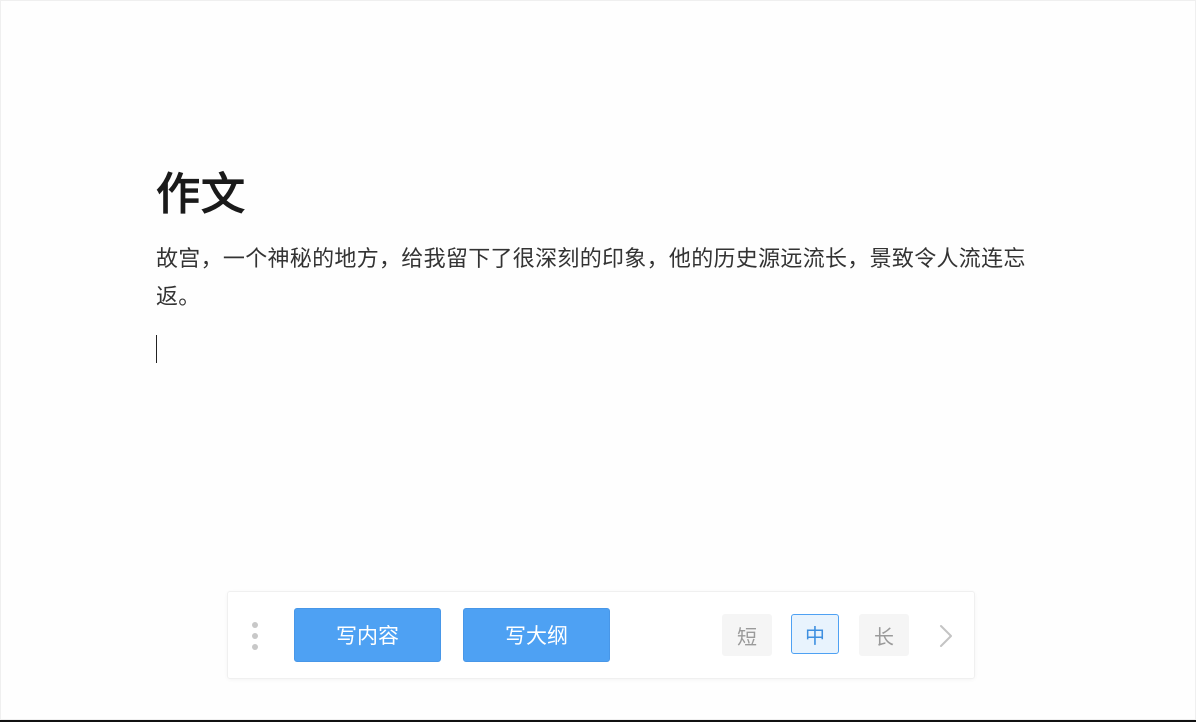  I want to click on length-short-button: 短, so click(747, 635).